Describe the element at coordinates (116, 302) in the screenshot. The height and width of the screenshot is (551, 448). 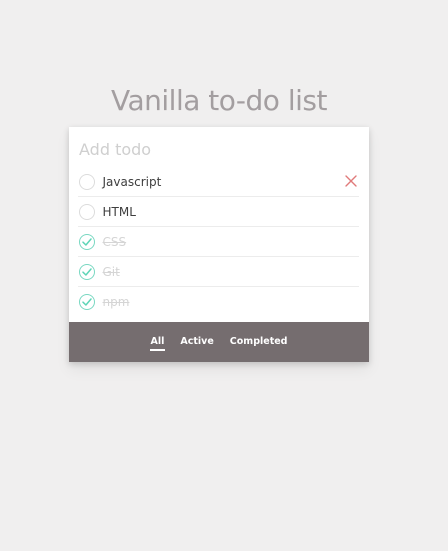
I see `todo-label: npm` at that location.